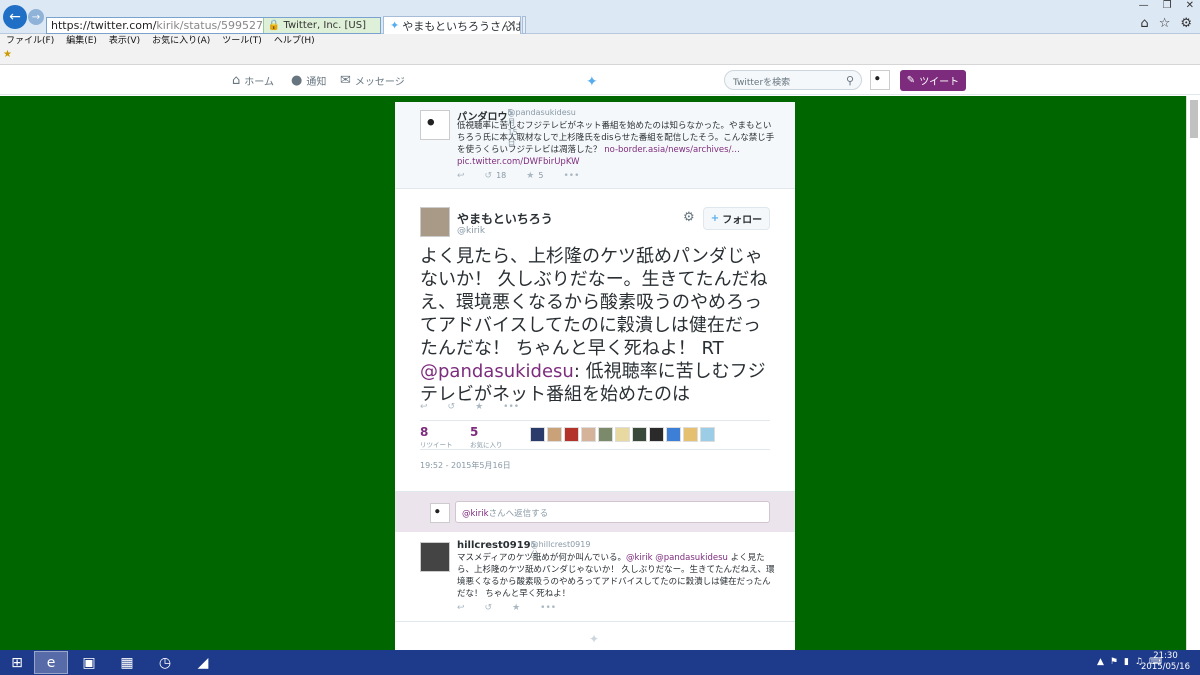 The height and width of the screenshot is (675, 1200). I want to click on system-clock: 21:30 2015/05/16, so click(1165, 662).